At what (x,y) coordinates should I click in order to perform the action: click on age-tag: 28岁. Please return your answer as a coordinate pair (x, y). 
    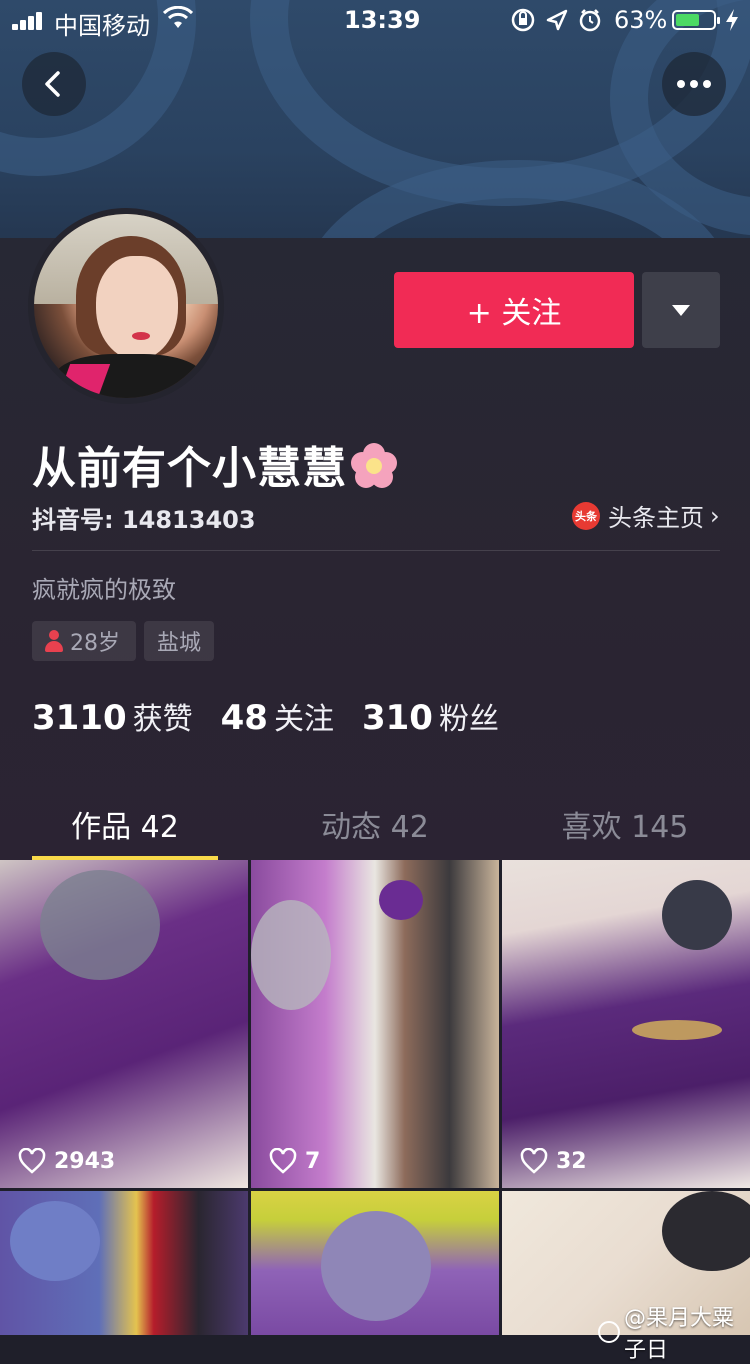
    Looking at the image, I should click on (84, 641).